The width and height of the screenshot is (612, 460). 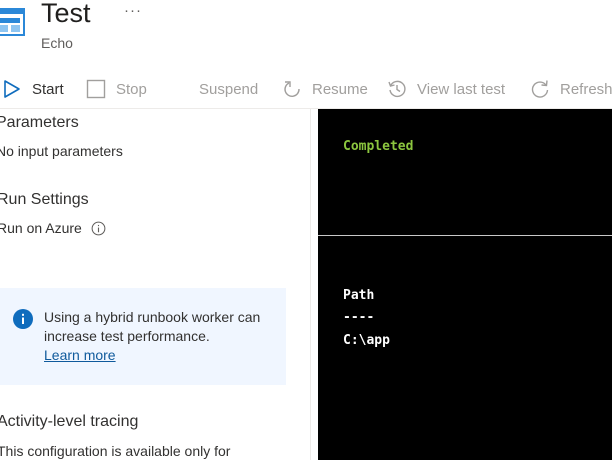 What do you see at coordinates (397, 89) in the screenshot?
I see `history-icon` at bounding box center [397, 89].